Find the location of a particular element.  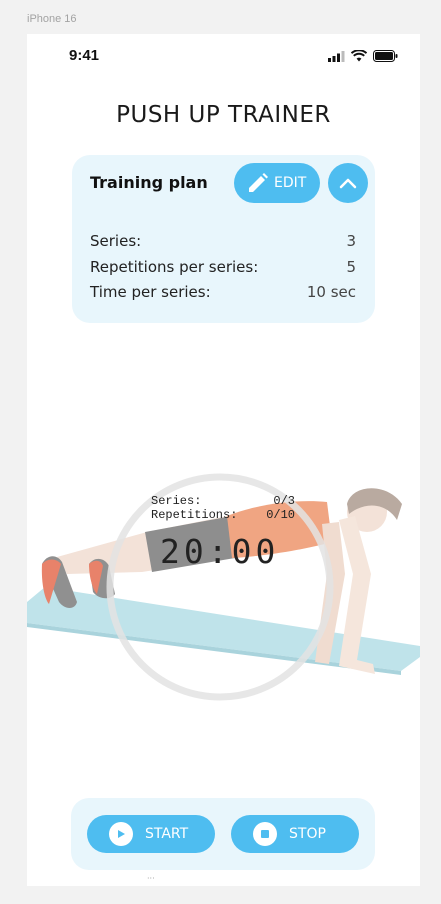

series-counter: Series: 0/3 is located at coordinates (223, 501).